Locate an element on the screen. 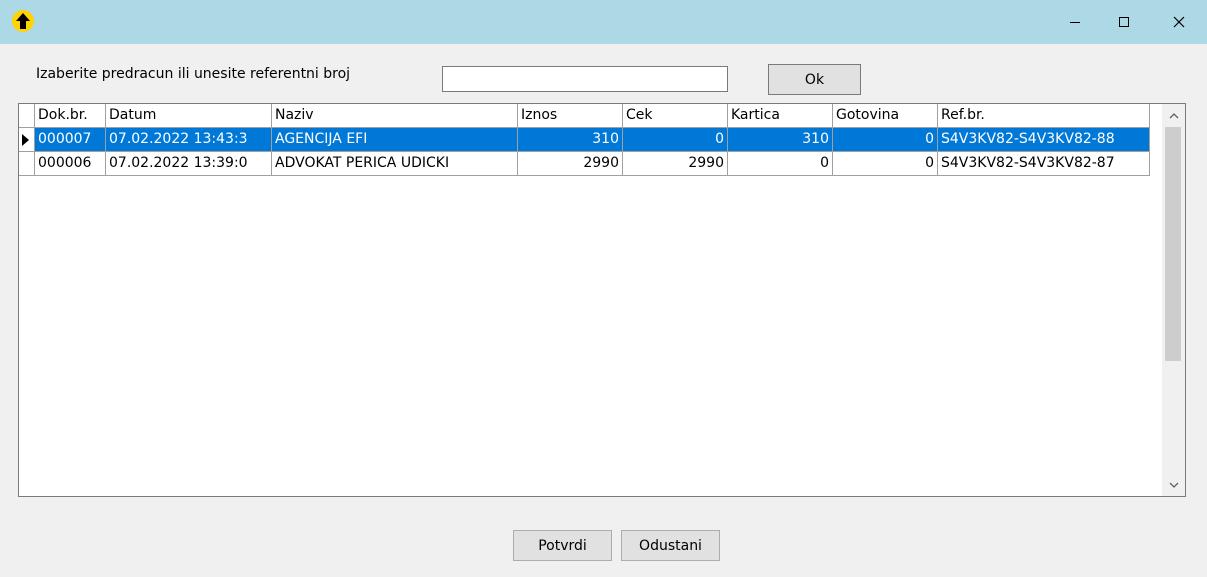 The width and height of the screenshot is (1207, 577). column-header-datum: Datum is located at coordinates (189, 116).